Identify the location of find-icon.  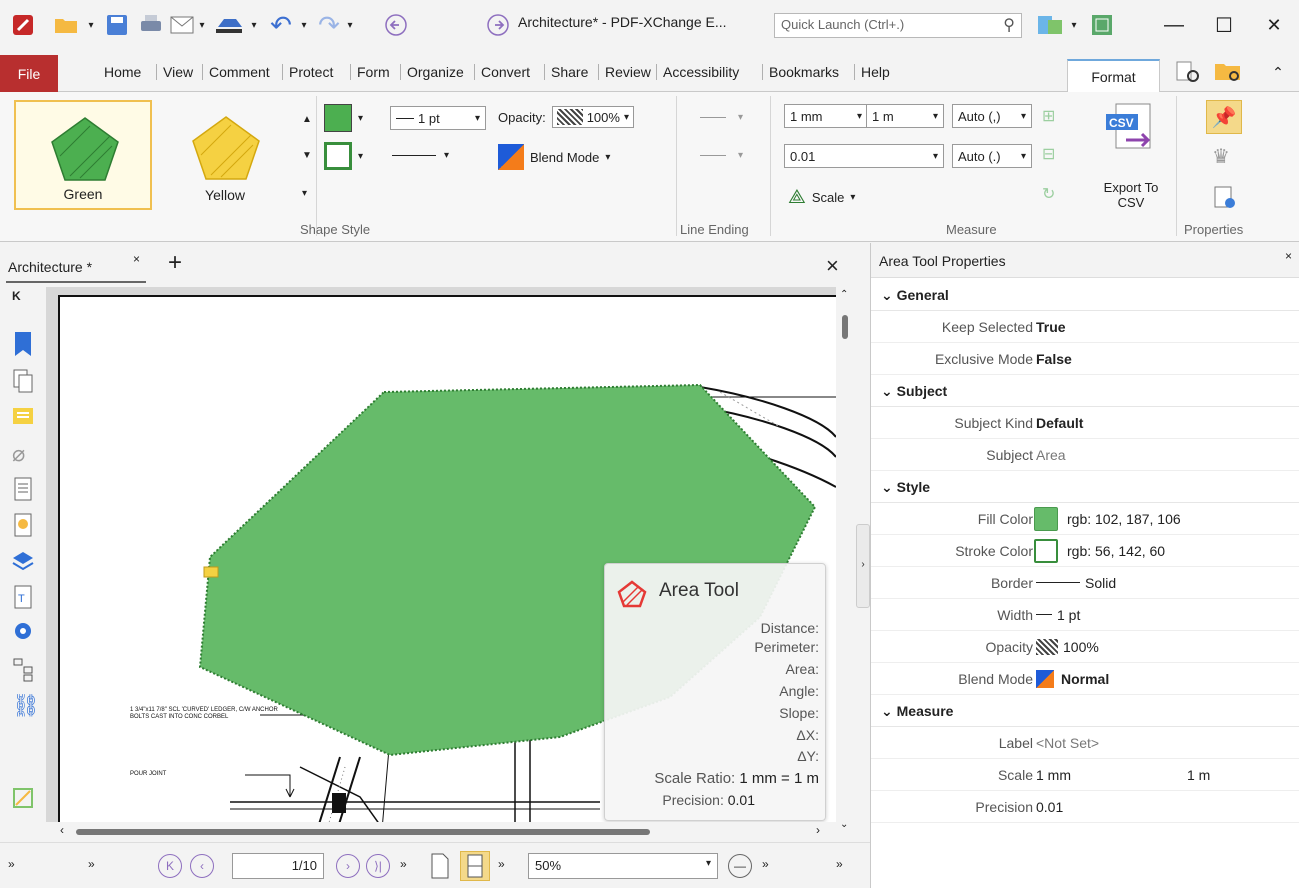
(1187, 72).